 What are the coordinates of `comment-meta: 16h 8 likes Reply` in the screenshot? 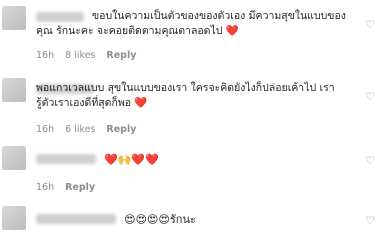 It's located at (86, 55).